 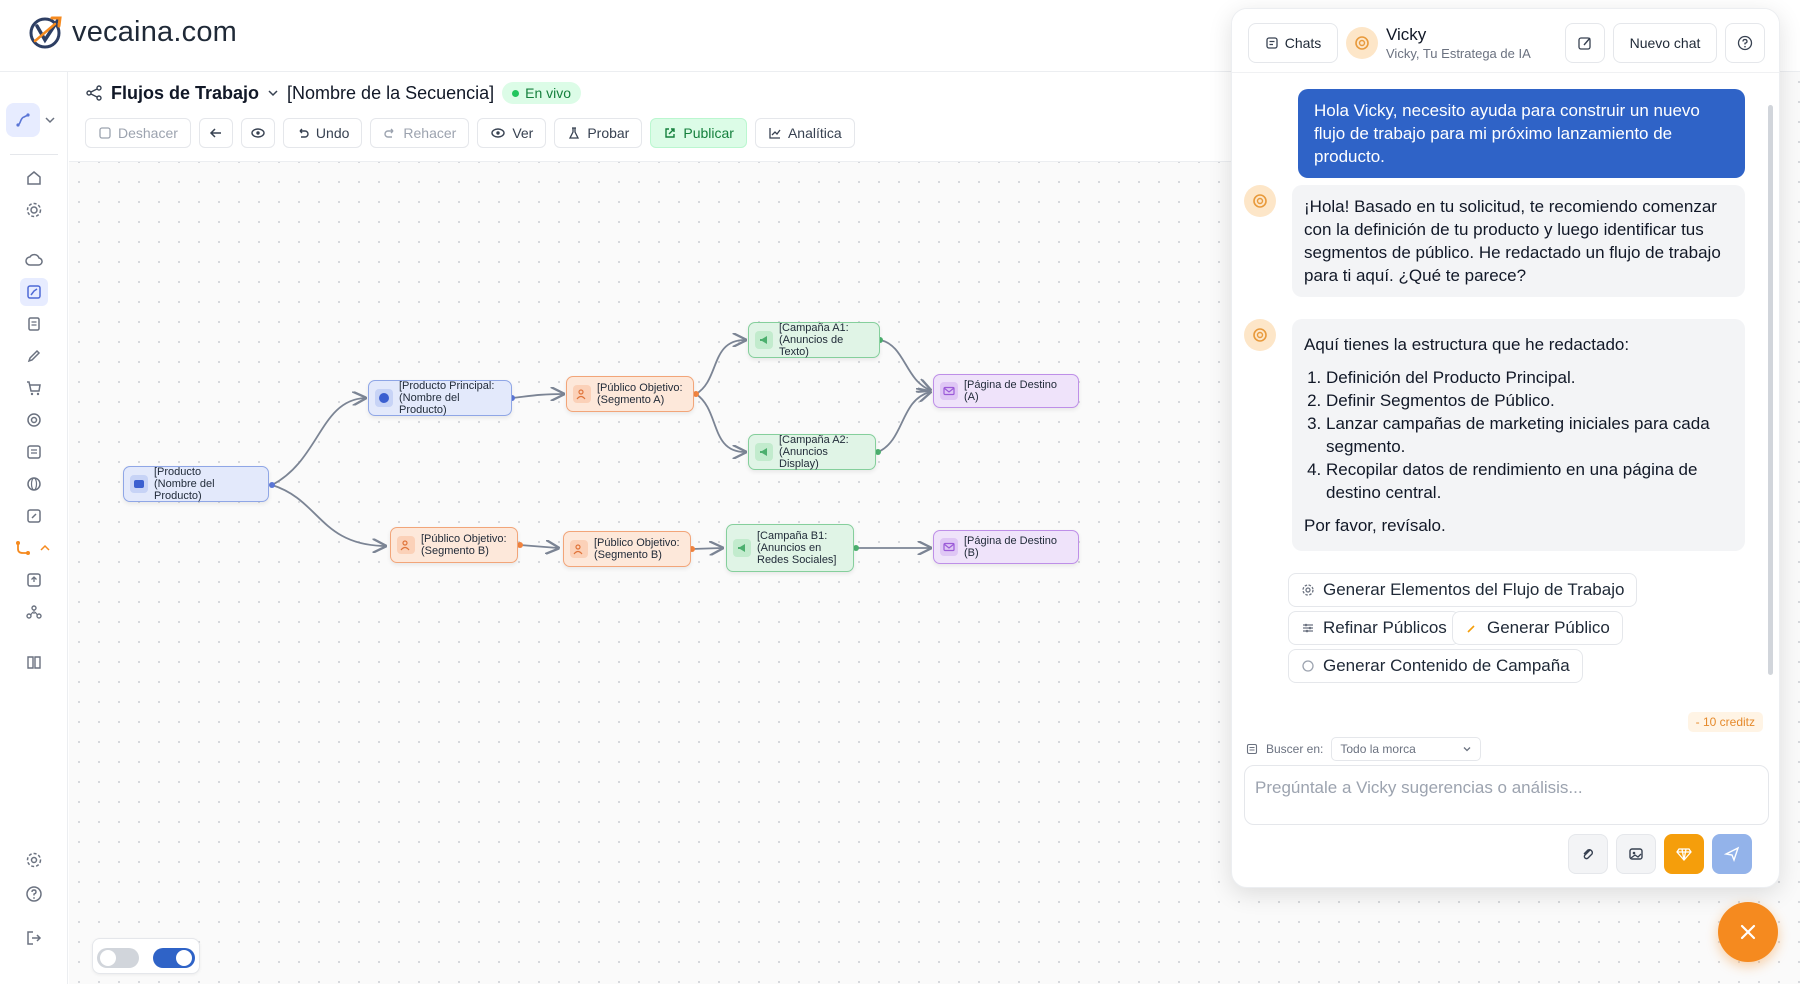 I want to click on network-icon, so click(x=34, y=612).